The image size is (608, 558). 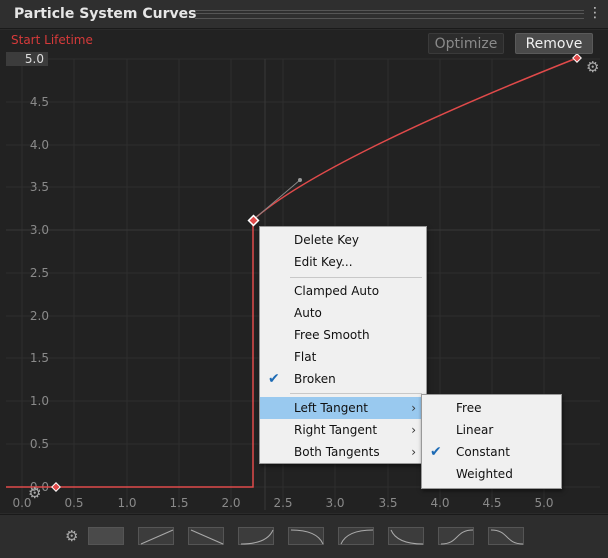 I want to click on preset-ease-out, so click(x=356, y=536).